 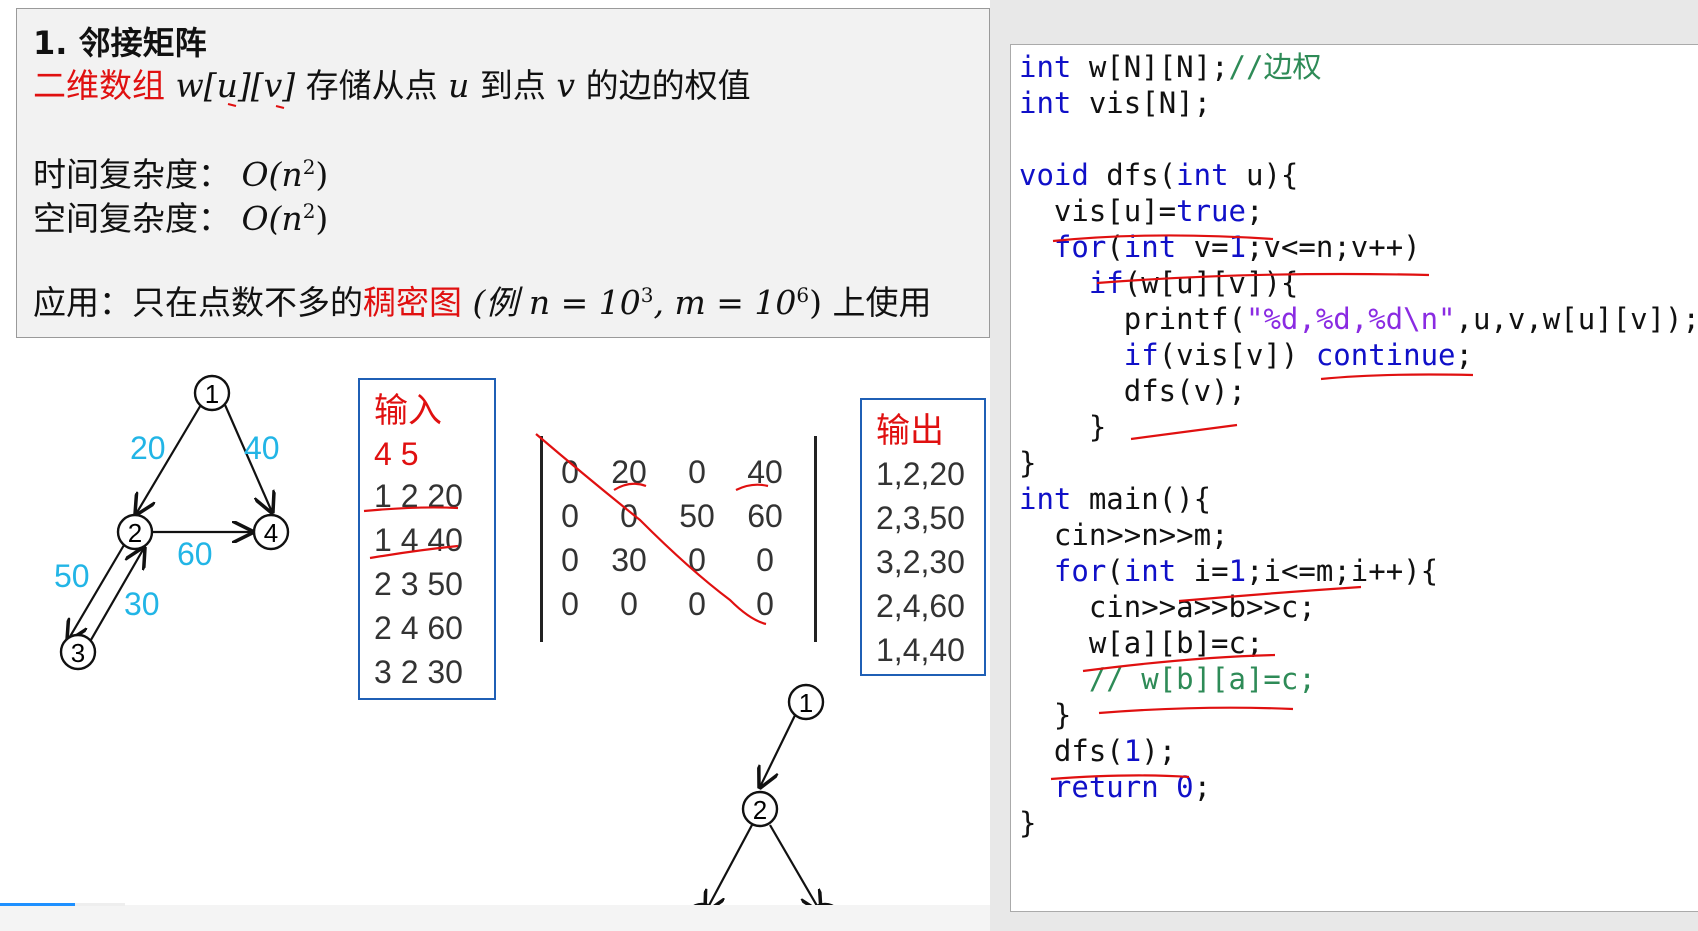 What do you see at coordinates (411, 533) in the screenshot?
I see `input-red-marks` at bounding box center [411, 533].